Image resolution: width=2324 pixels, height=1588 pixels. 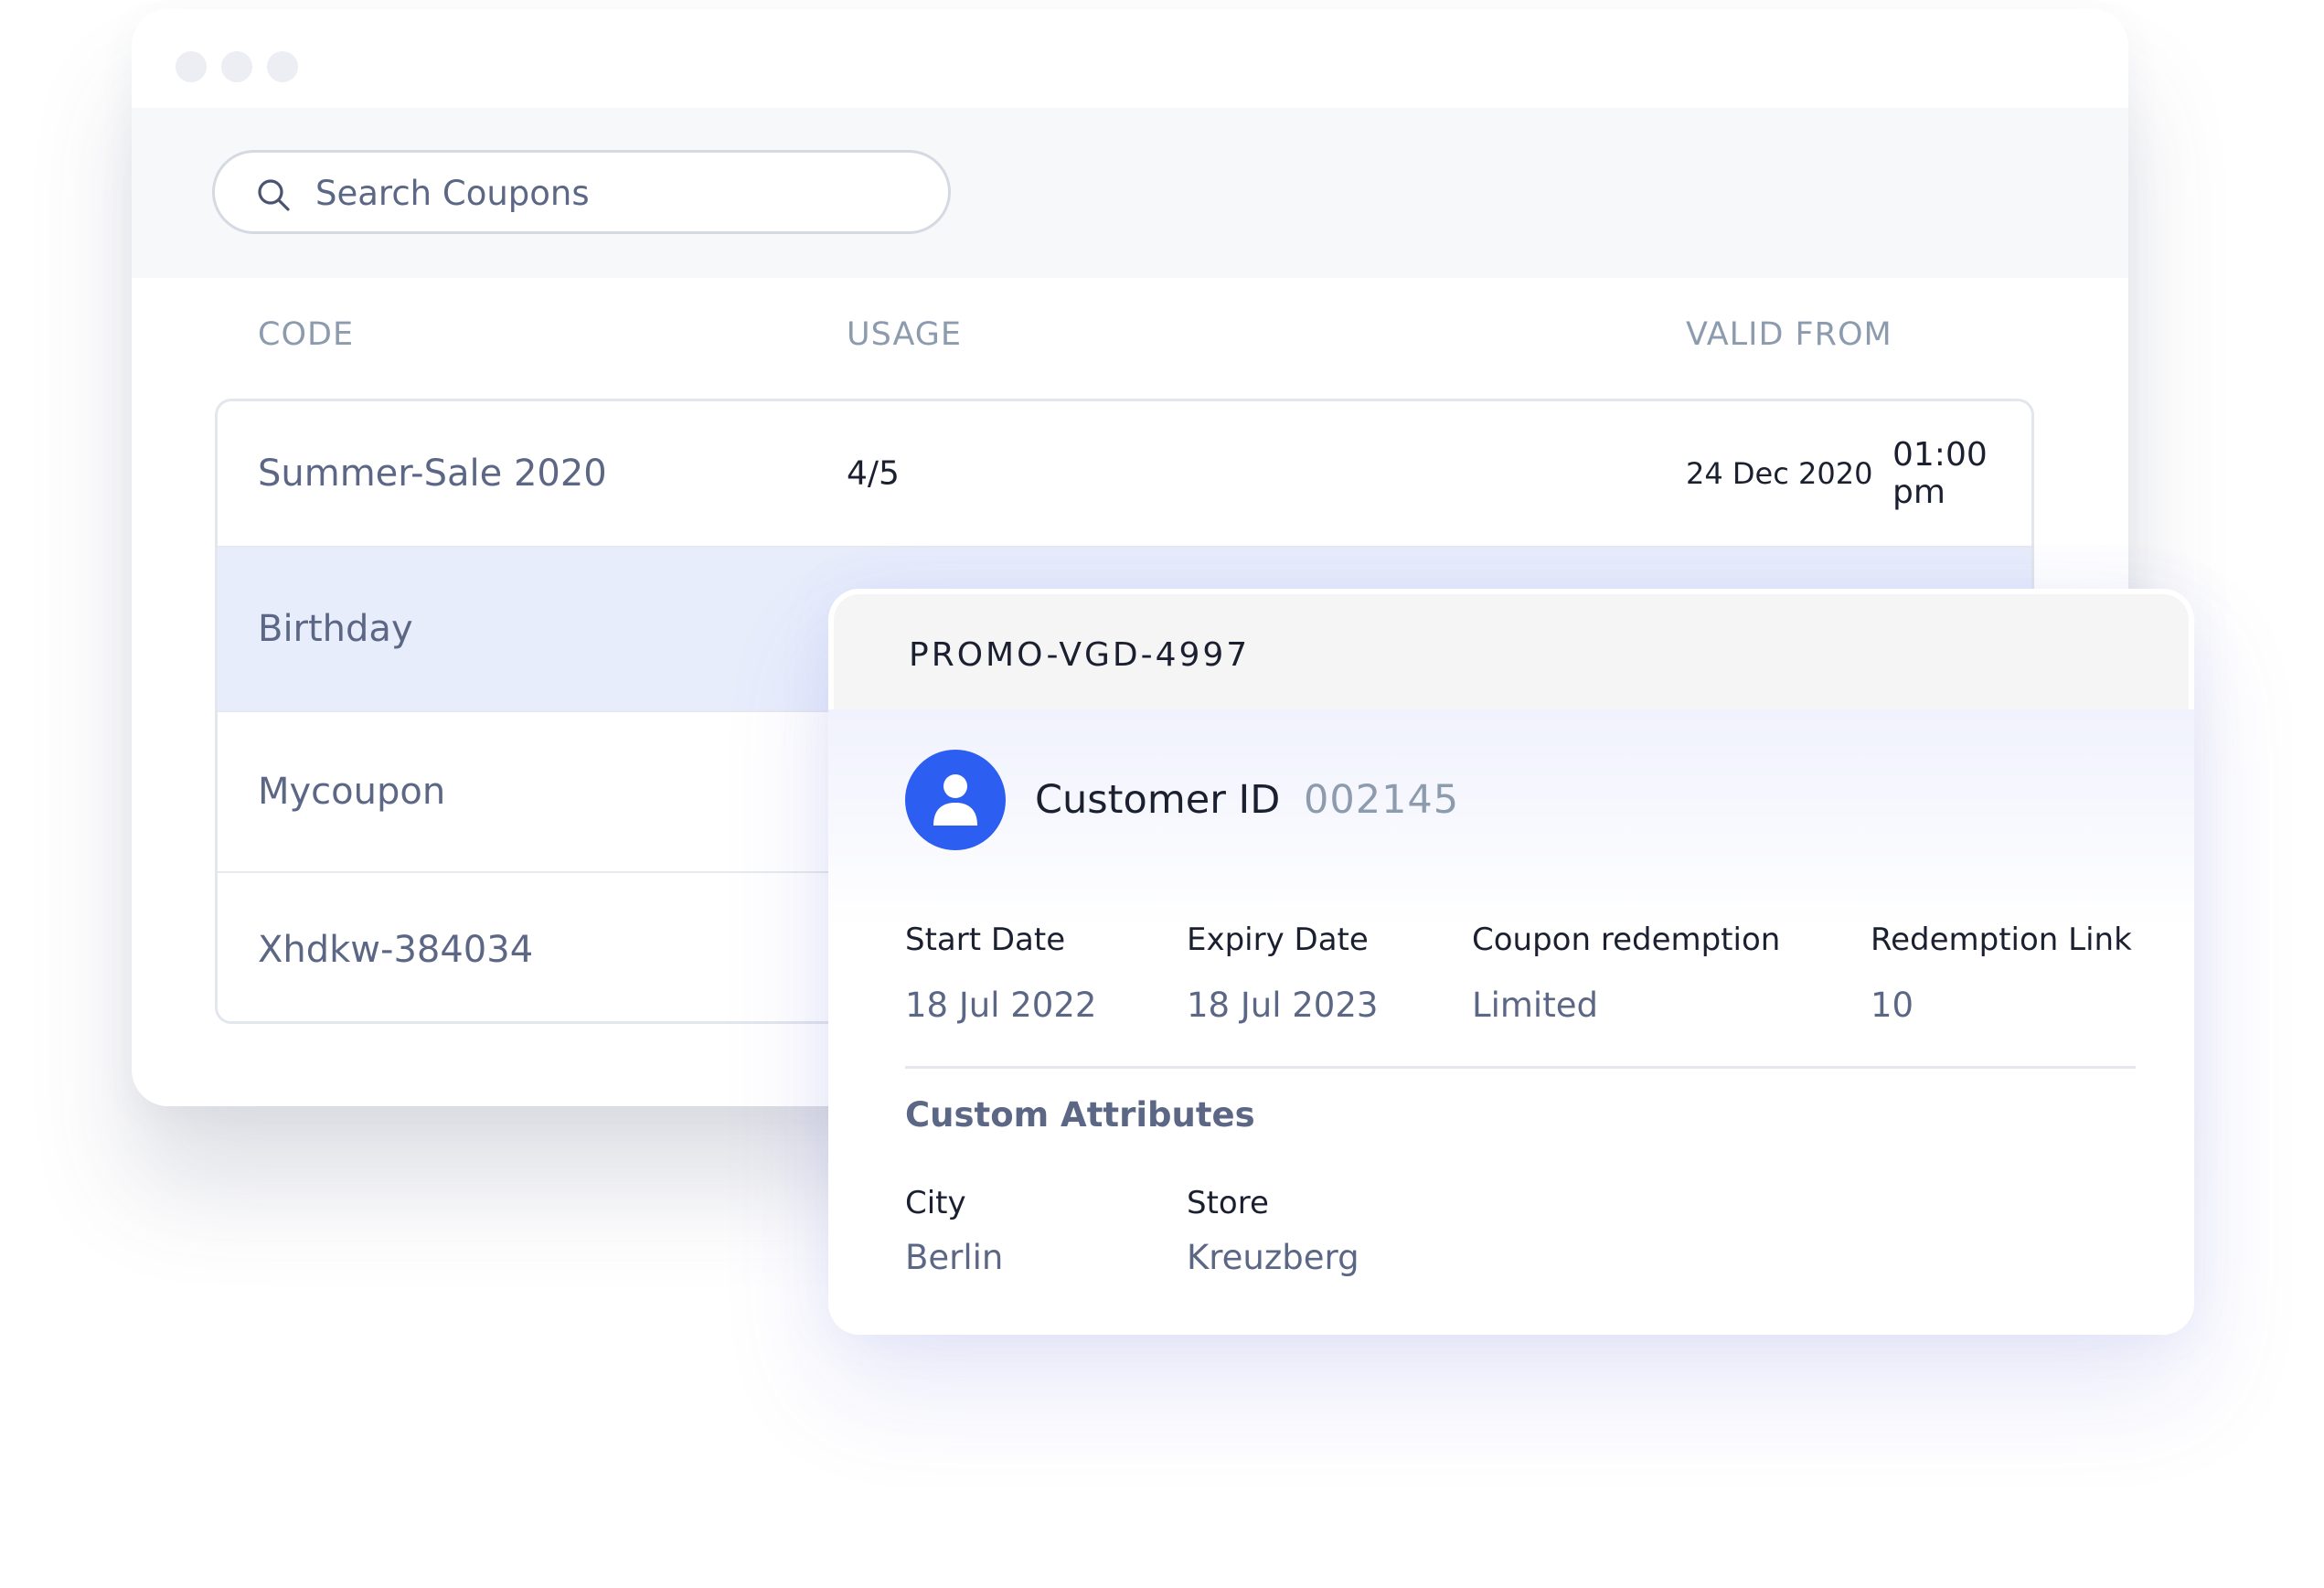 What do you see at coordinates (1940, 474) in the screenshot?
I see `coupon-valid-time: 01:00 pm` at bounding box center [1940, 474].